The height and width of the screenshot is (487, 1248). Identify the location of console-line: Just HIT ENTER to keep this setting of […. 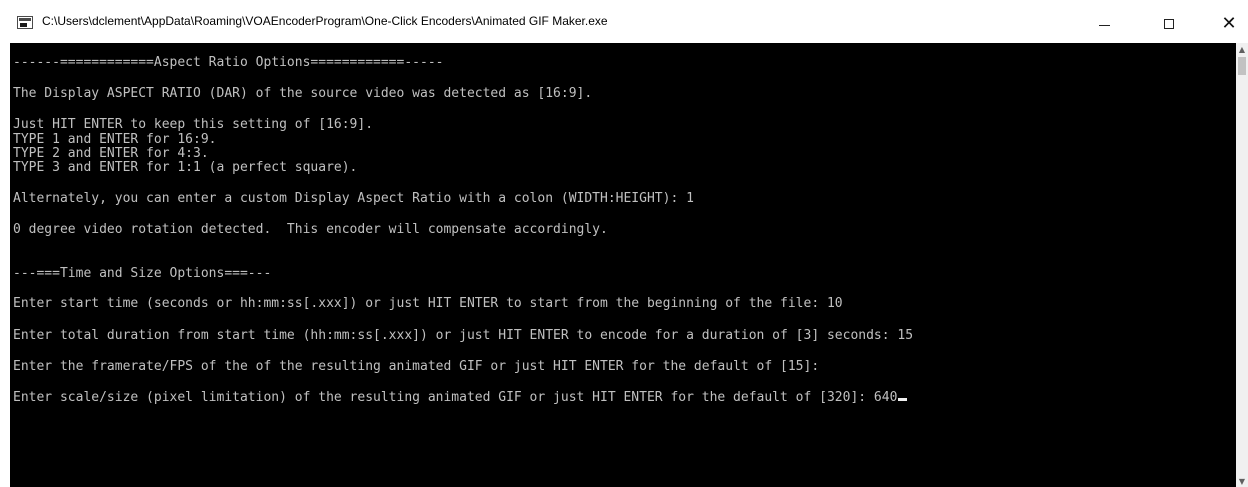
(193, 124).